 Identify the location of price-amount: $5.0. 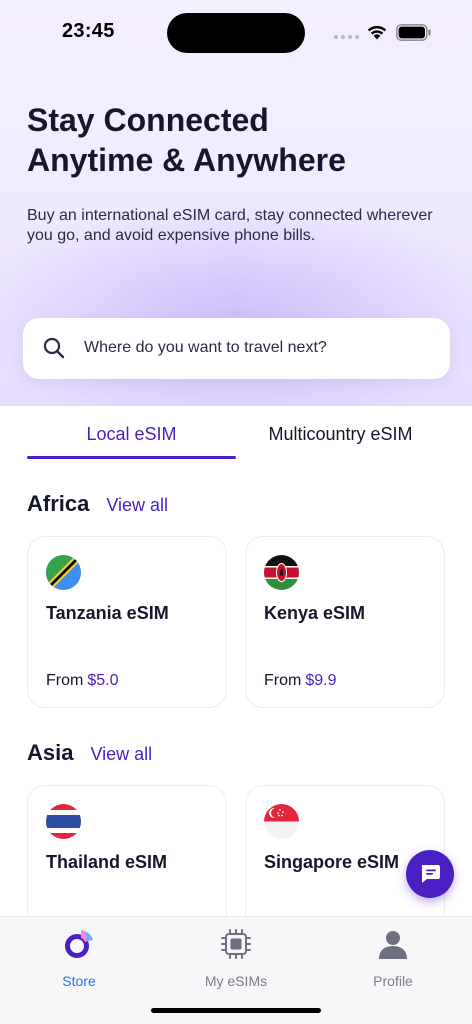
(103, 680).